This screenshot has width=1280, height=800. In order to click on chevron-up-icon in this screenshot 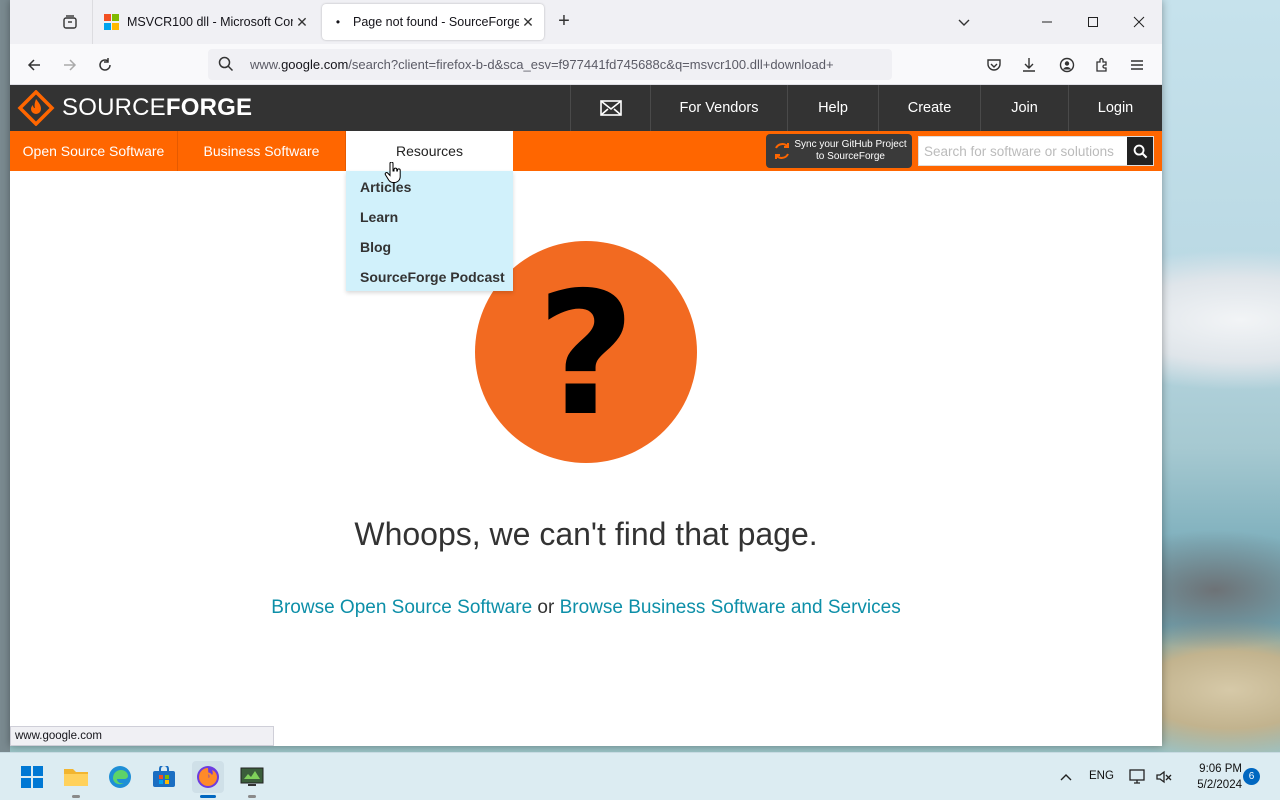, I will do `click(1066, 779)`.